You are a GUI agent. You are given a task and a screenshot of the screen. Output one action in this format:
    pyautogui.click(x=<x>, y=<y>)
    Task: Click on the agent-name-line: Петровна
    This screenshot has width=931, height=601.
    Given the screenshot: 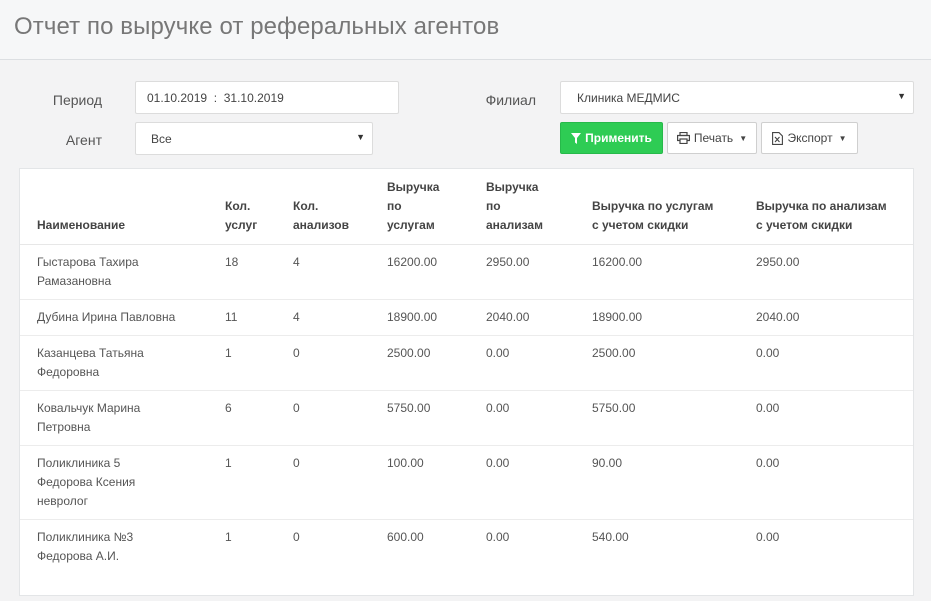 What is the action you would take?
    pyautogui.click(x=64, y=427)
    